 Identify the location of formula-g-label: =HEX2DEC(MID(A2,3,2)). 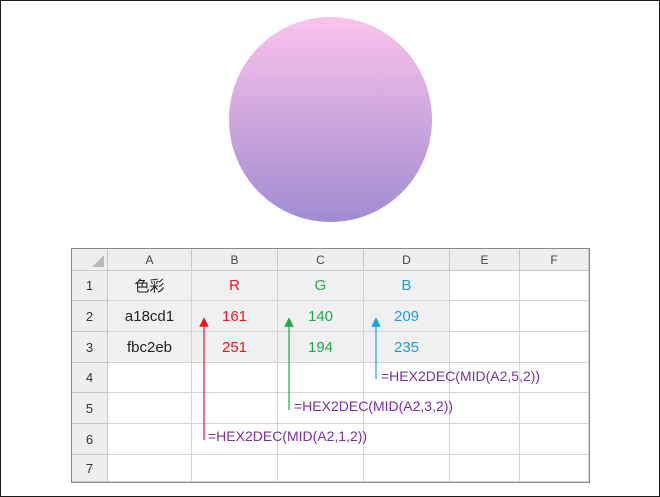
(374, 406).